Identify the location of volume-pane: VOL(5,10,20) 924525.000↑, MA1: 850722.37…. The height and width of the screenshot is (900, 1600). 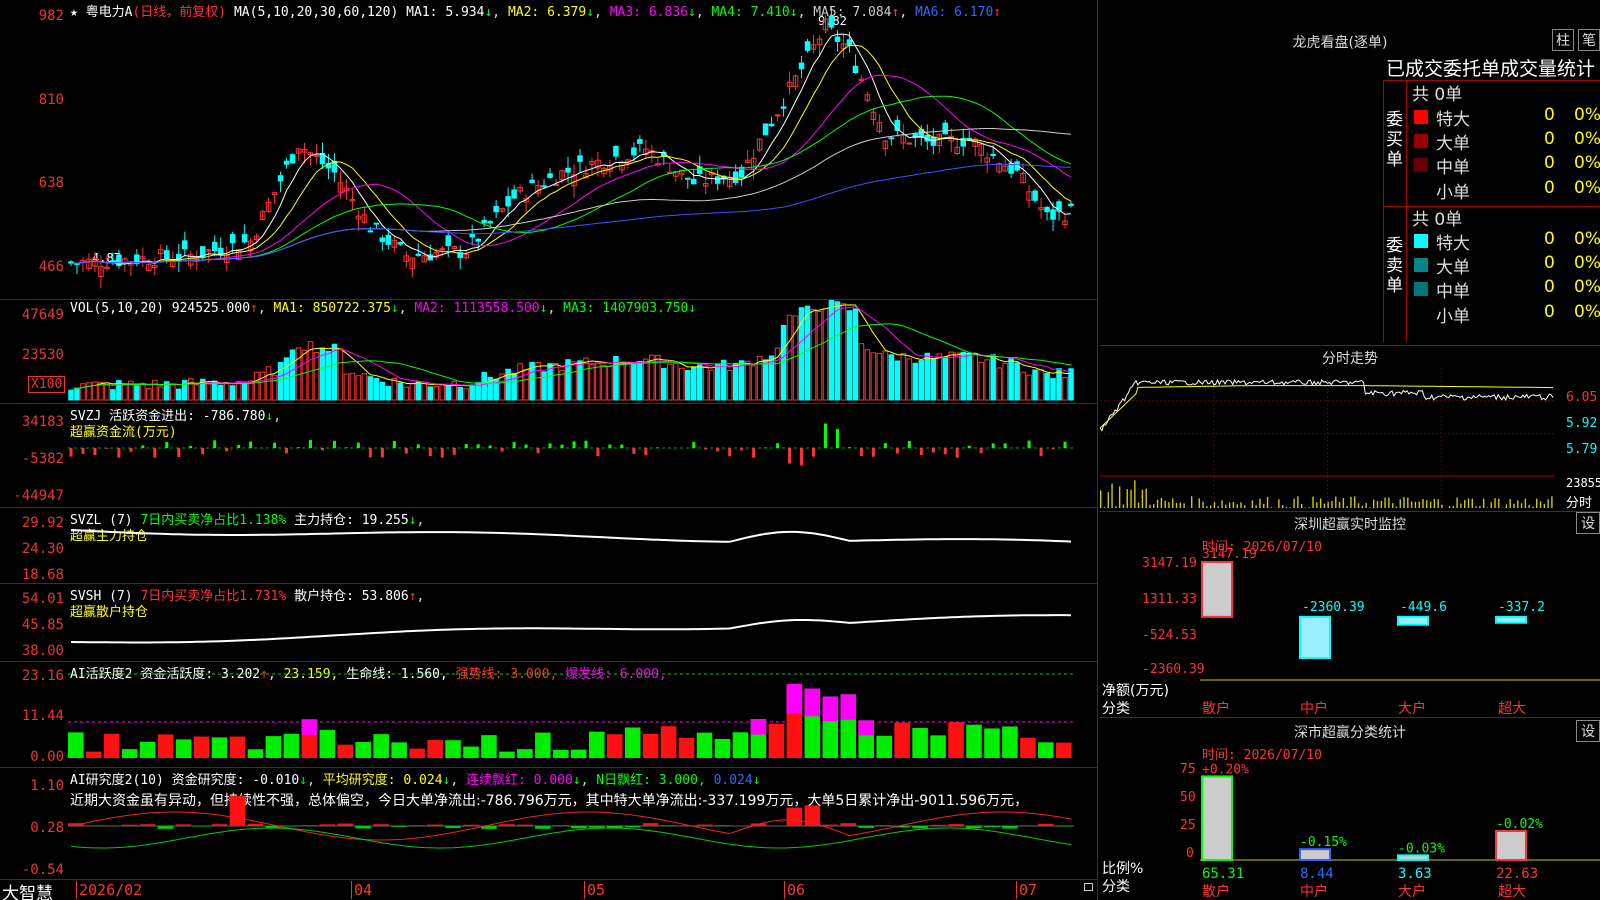
(549, 352).